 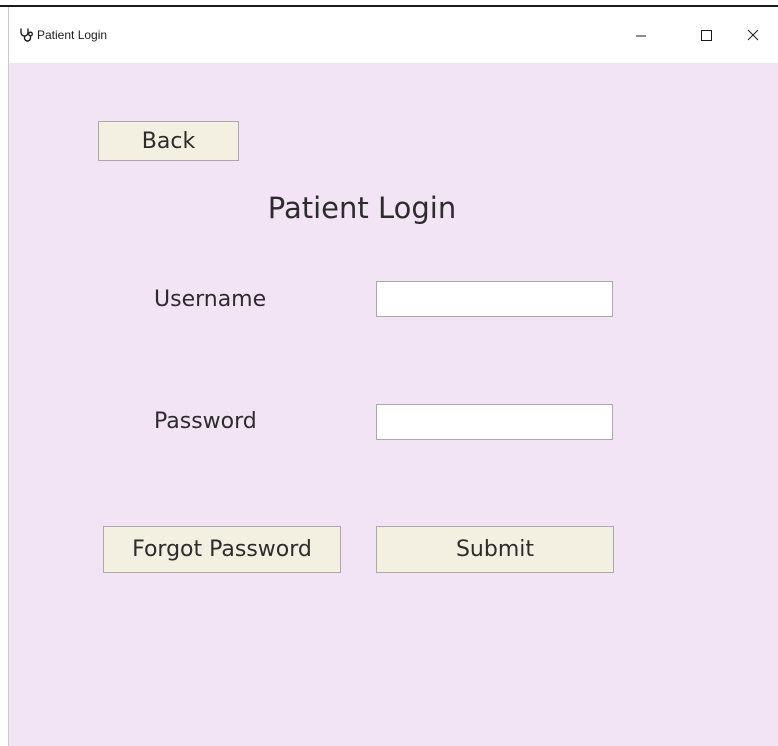 I want to click on close-button, so click(x=753, y=36).